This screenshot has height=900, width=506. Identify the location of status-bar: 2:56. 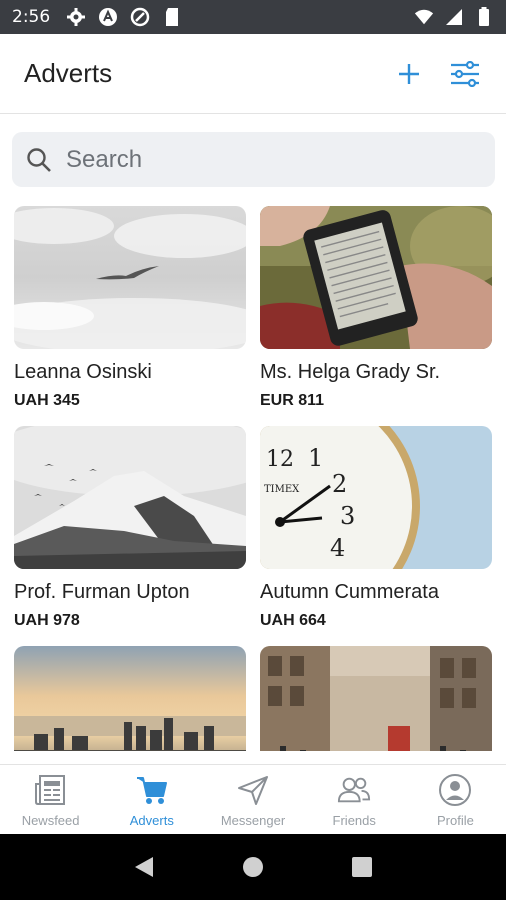
(253, 17).